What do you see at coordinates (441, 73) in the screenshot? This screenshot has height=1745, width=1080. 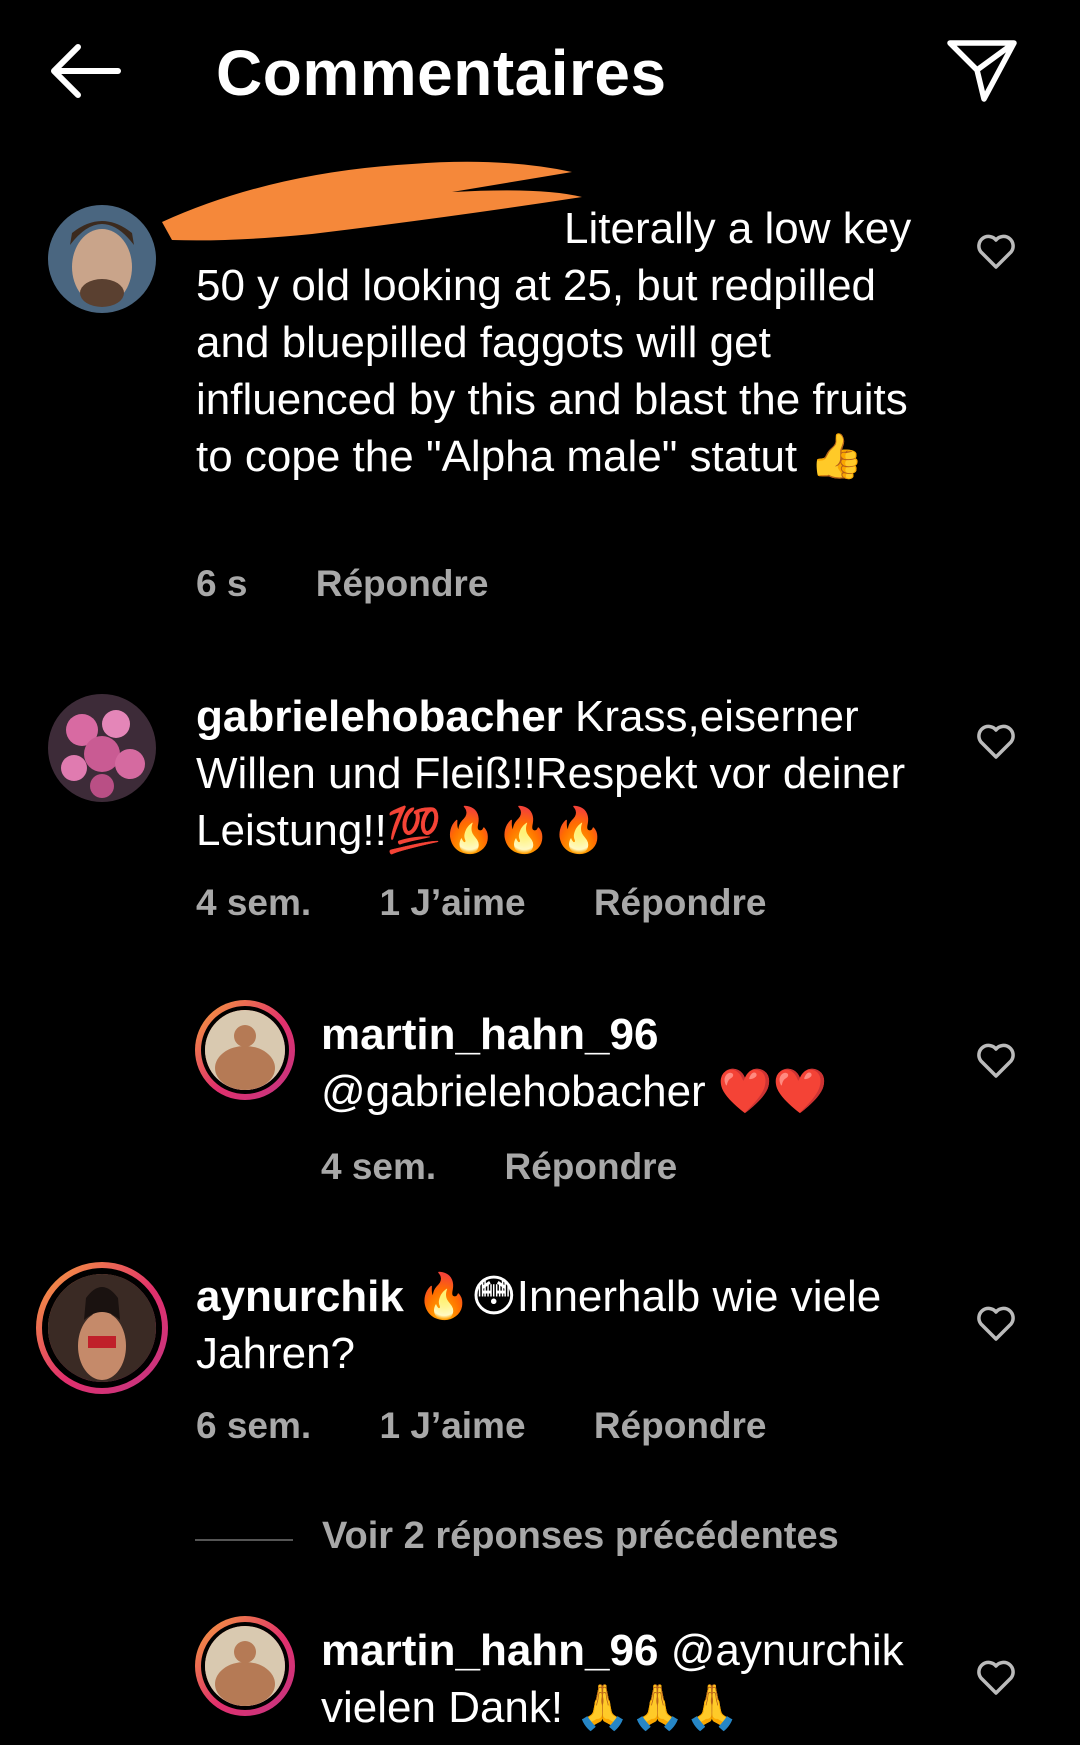 I see `page-title: Commentaires` at bounding box center [441, 73].